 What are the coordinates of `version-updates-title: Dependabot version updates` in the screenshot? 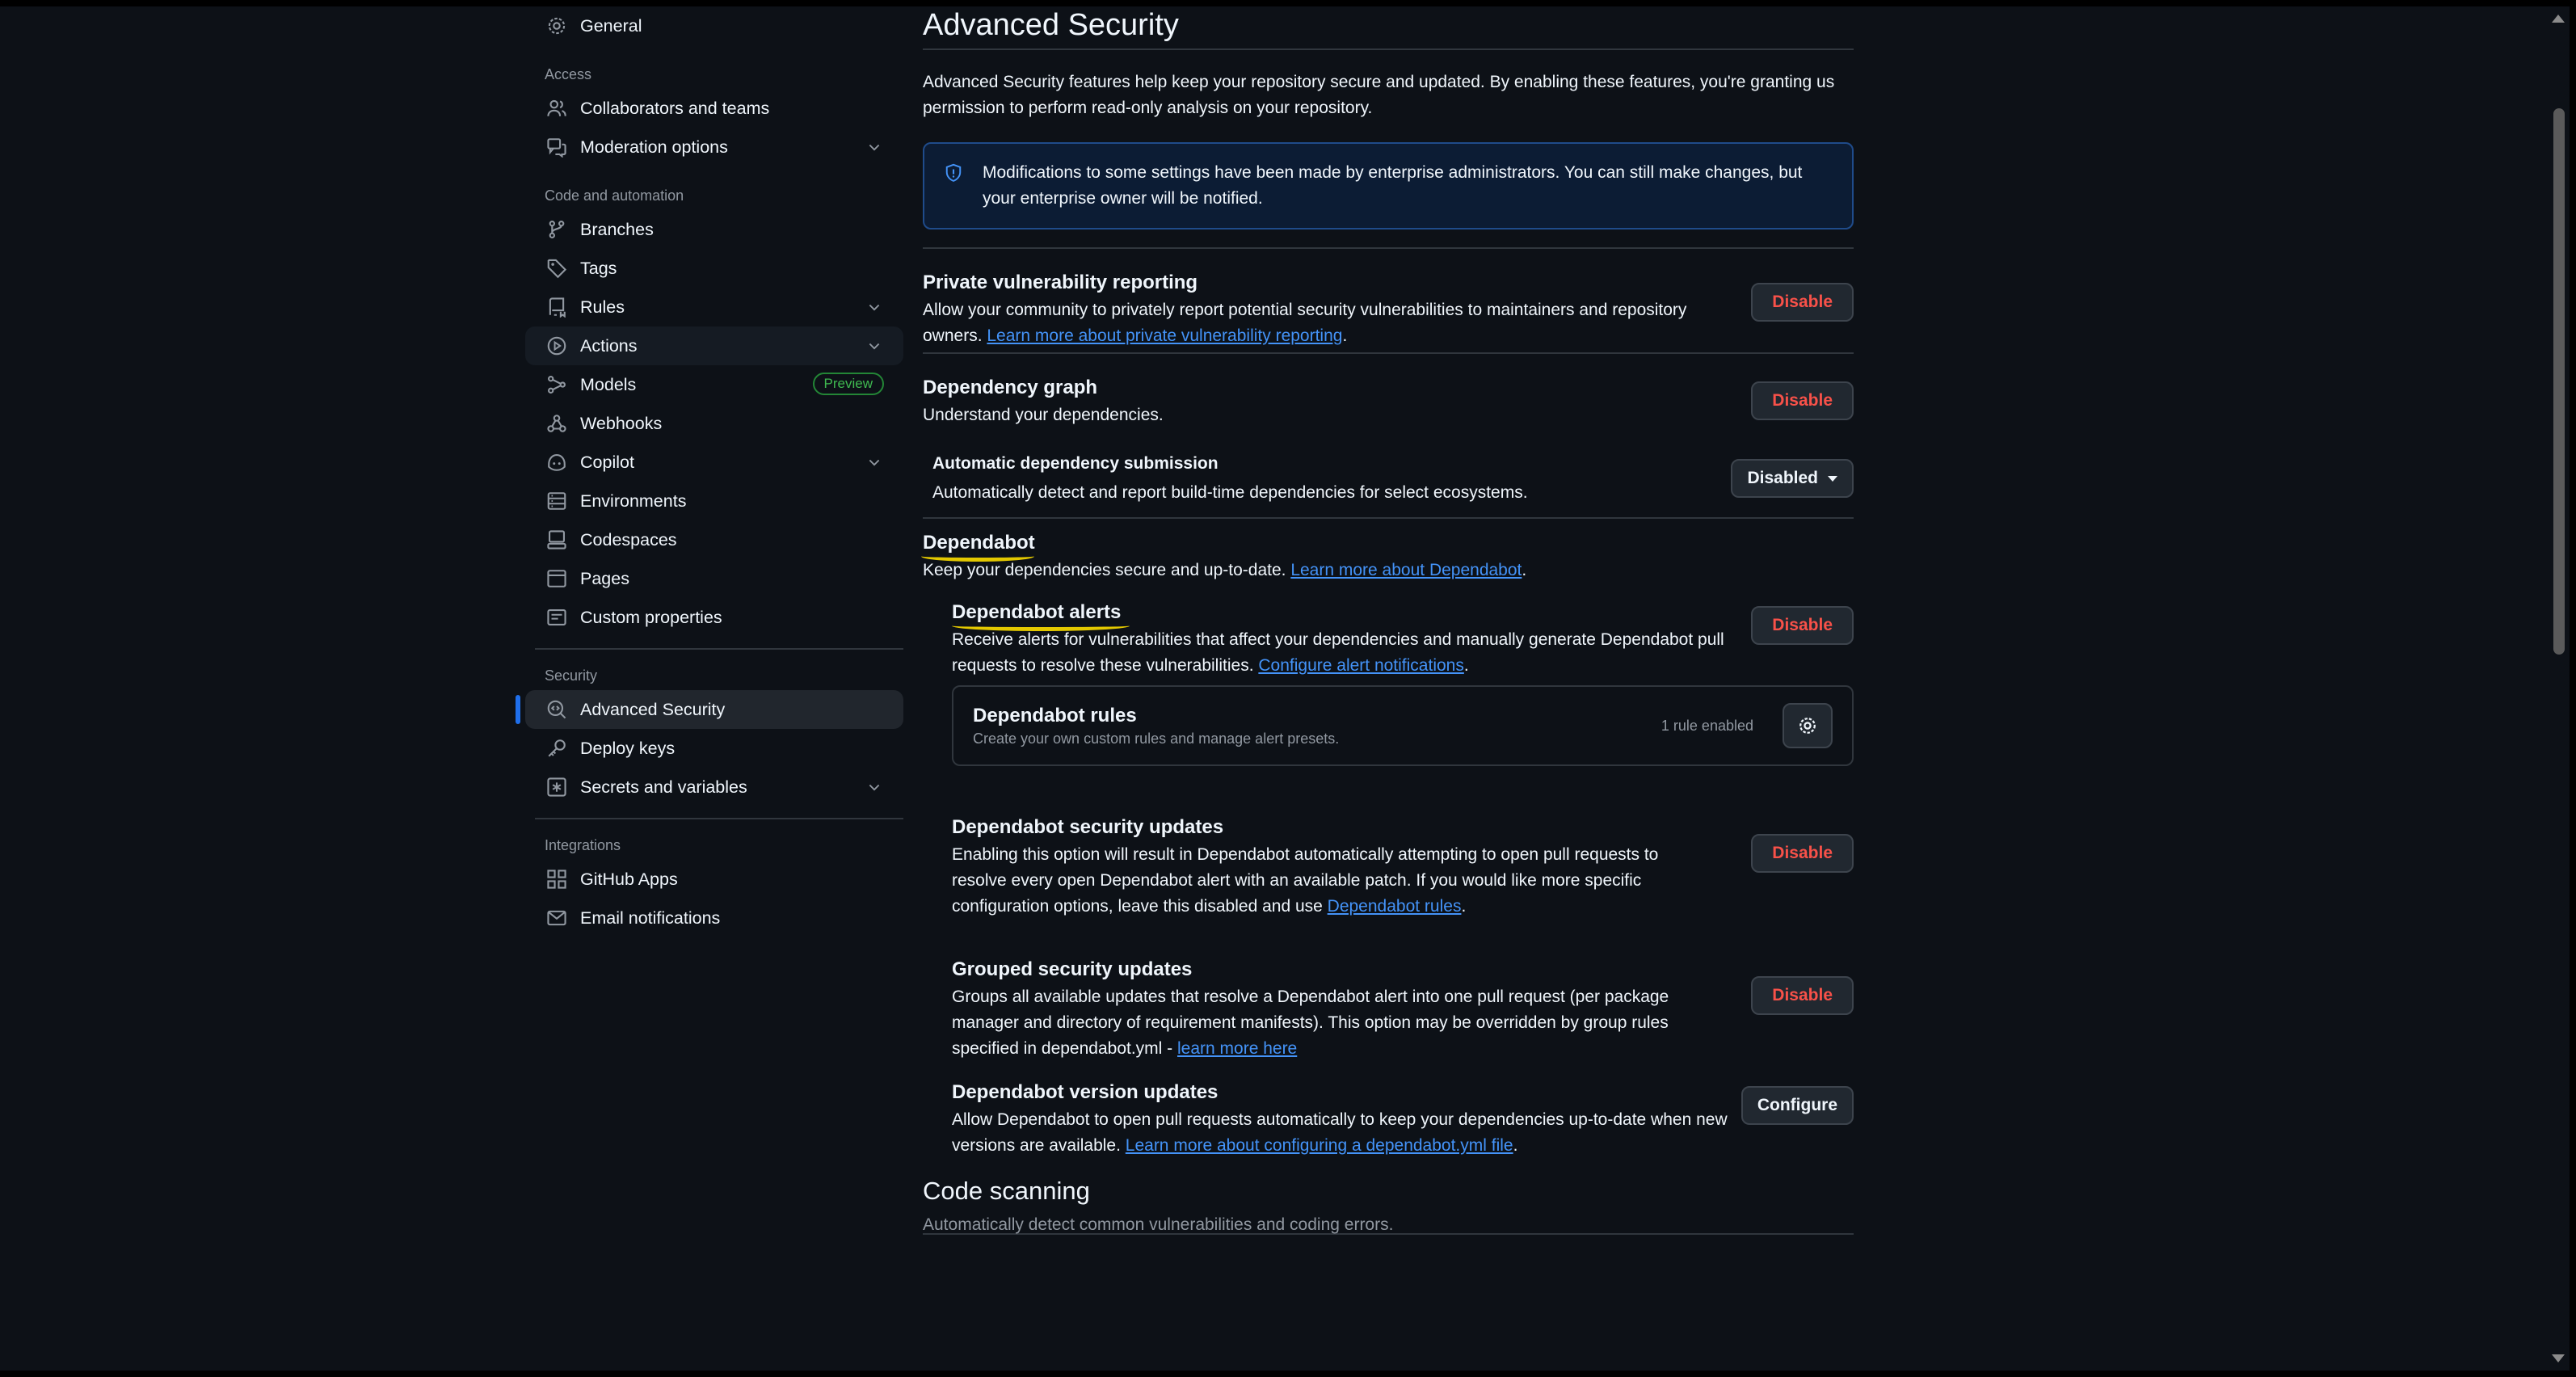 It's located at (1085, 1092).